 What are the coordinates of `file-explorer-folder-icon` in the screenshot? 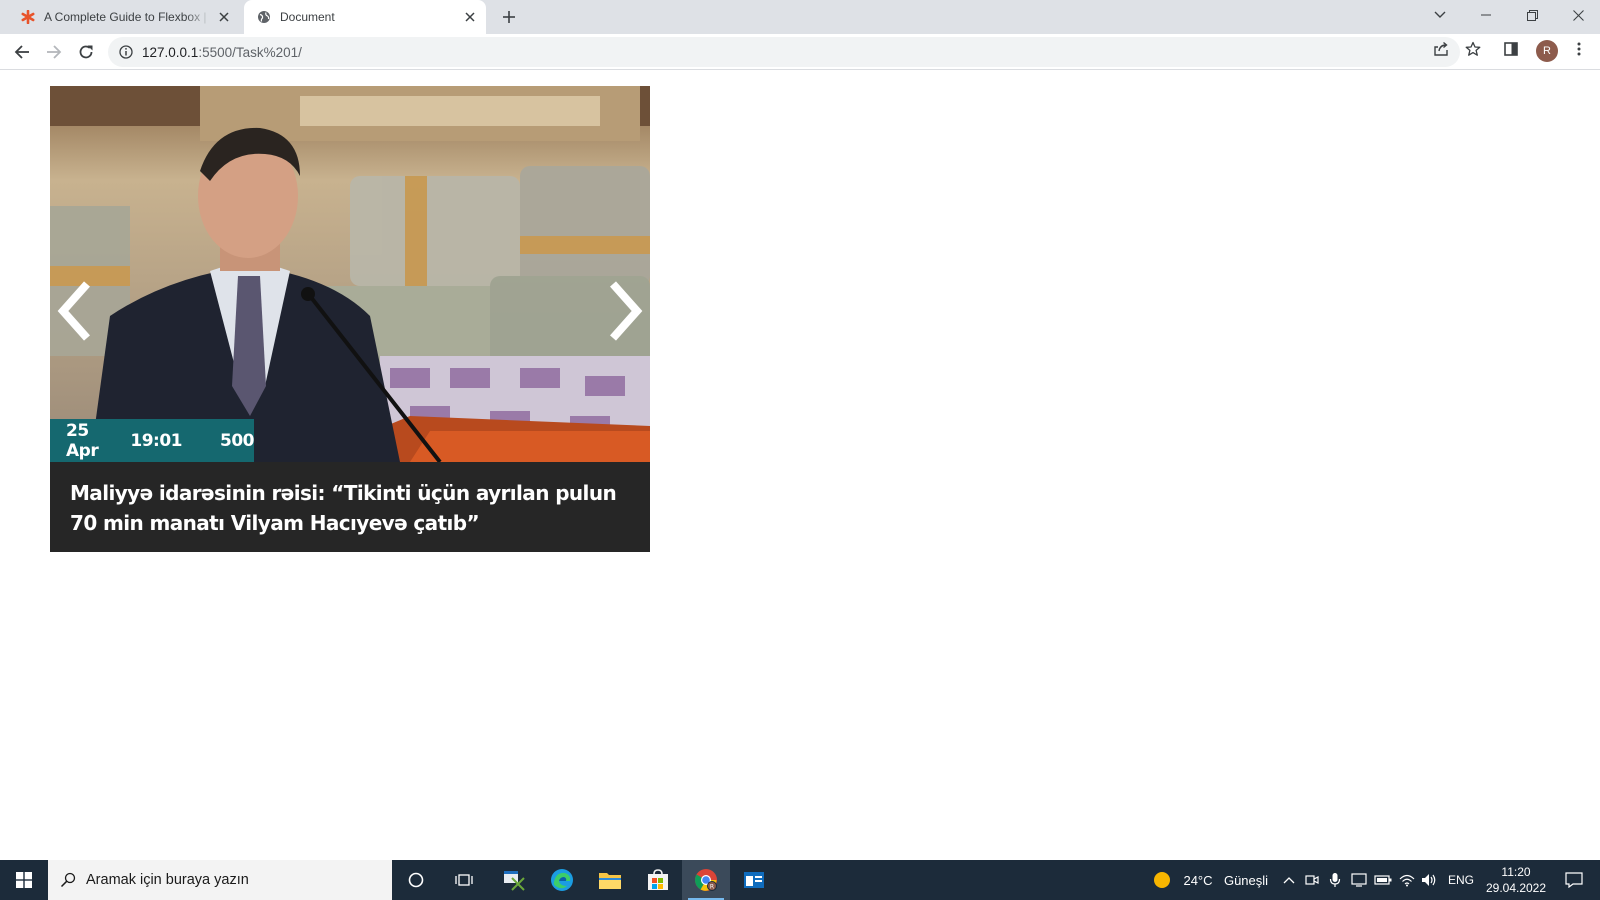 It's located at (610, 880).